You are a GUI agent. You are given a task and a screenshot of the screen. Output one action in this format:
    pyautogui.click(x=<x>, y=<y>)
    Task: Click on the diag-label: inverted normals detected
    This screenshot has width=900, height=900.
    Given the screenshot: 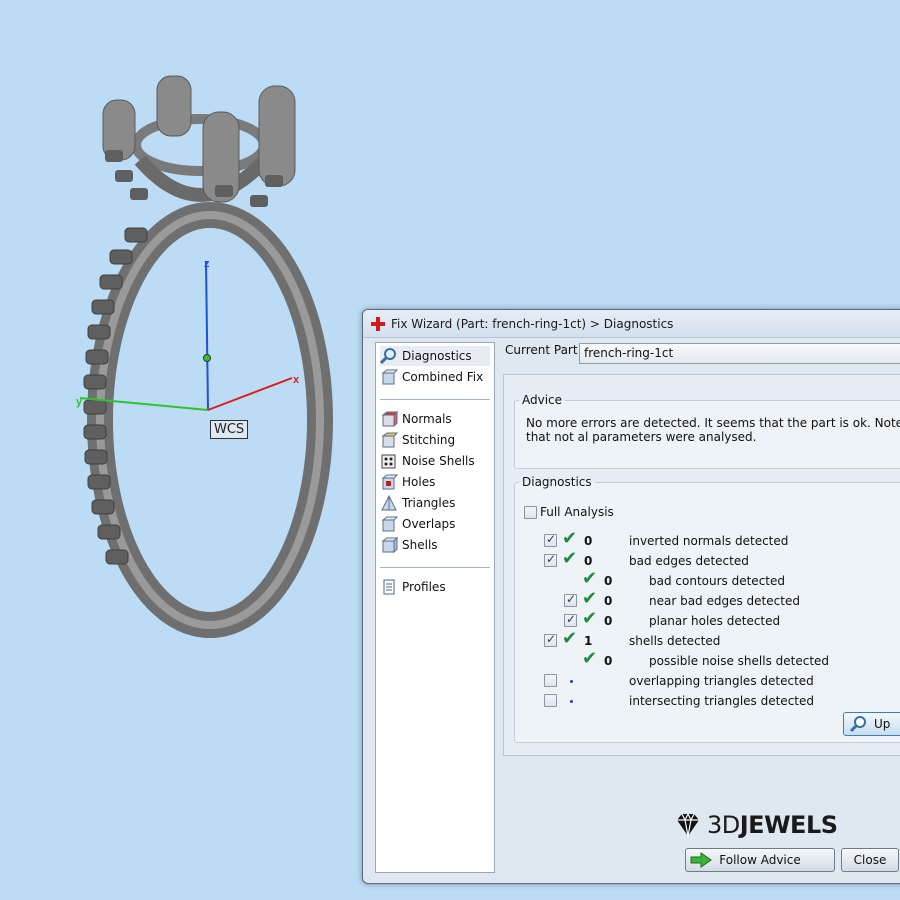 What is the action you would take?
    pyautogui.click(x=709, y=541)
    